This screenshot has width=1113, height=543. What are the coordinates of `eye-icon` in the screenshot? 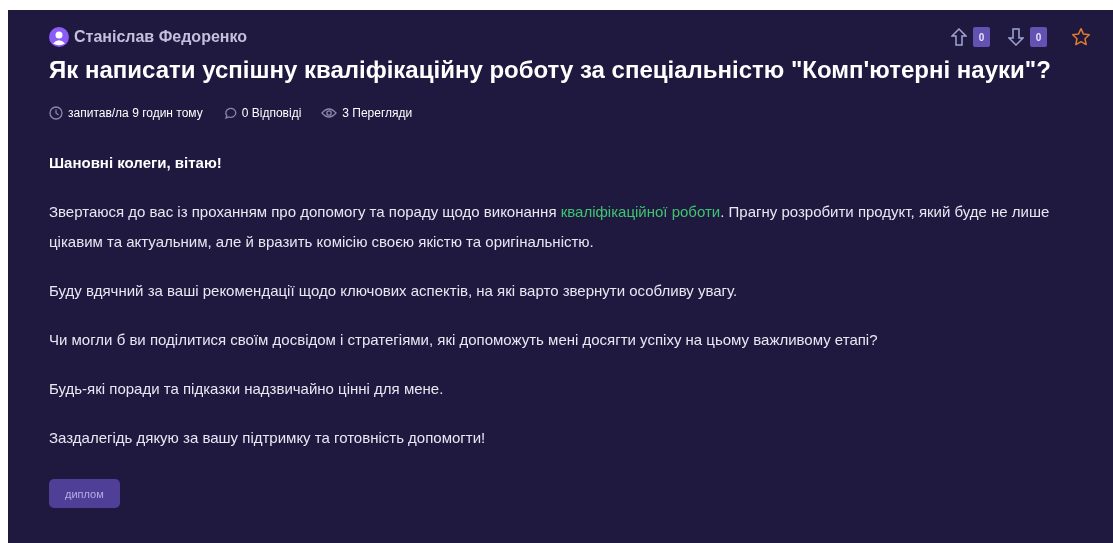 It's located at (329, 113).